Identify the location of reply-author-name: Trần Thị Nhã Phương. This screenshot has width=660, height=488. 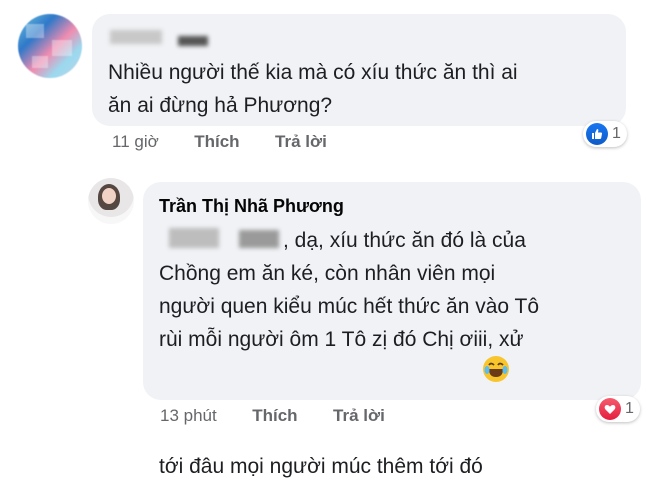
(251, 206).